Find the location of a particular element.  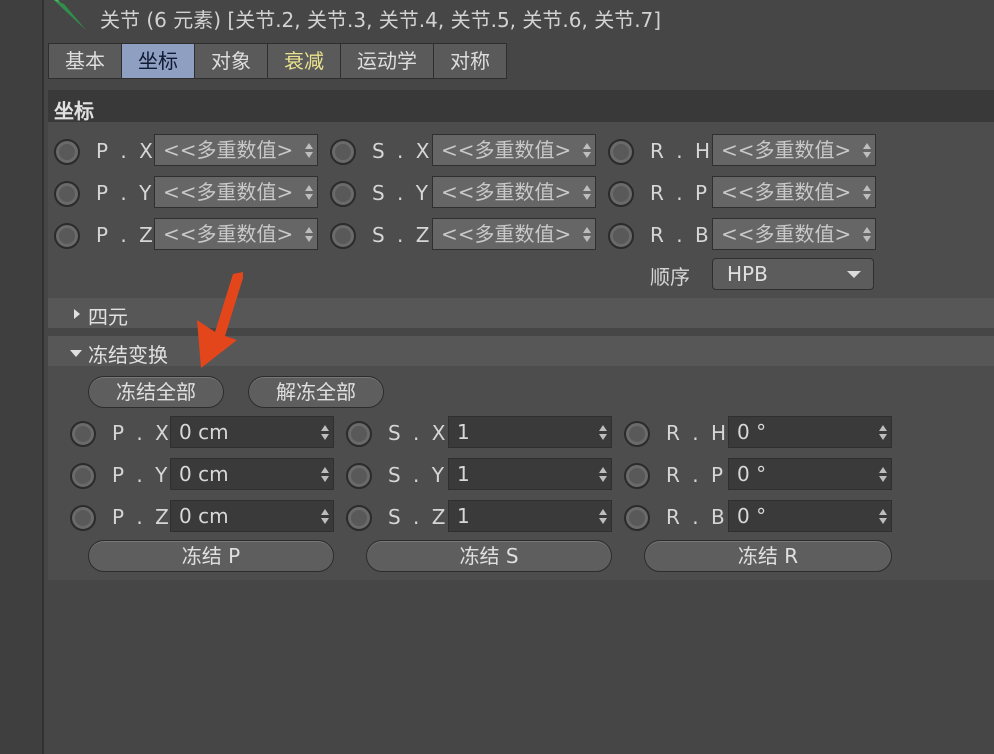

freeze-r-button: 冻结 R is located at coordinates (768, 556).